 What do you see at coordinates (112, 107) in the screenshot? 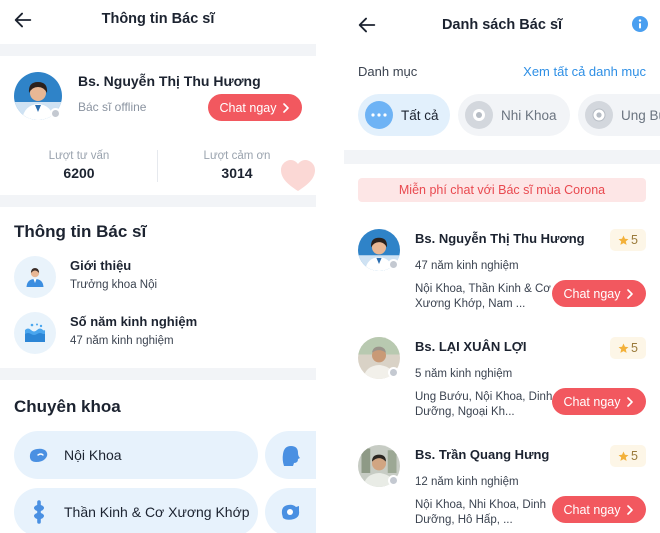
I see `doctor-status: Bác sĩ offline` at bounding box center [112, 107].